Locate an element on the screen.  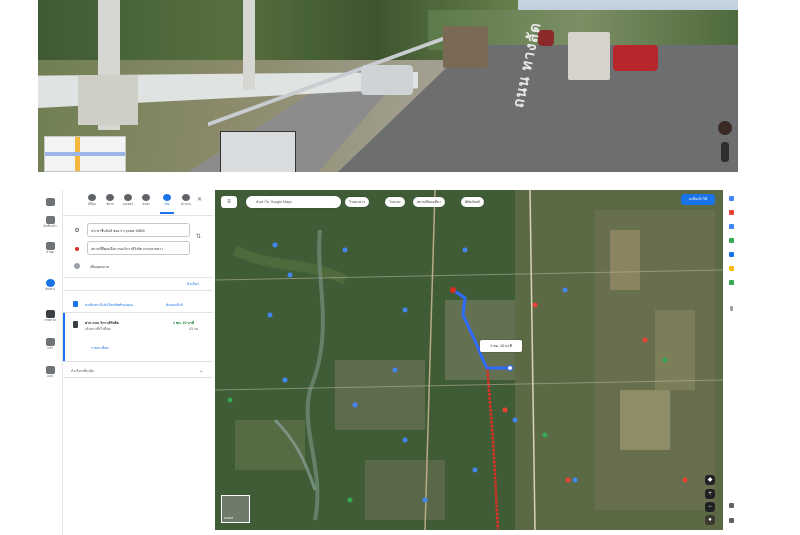
mode-car: ขับรถ is located at coordinates (110, 200).